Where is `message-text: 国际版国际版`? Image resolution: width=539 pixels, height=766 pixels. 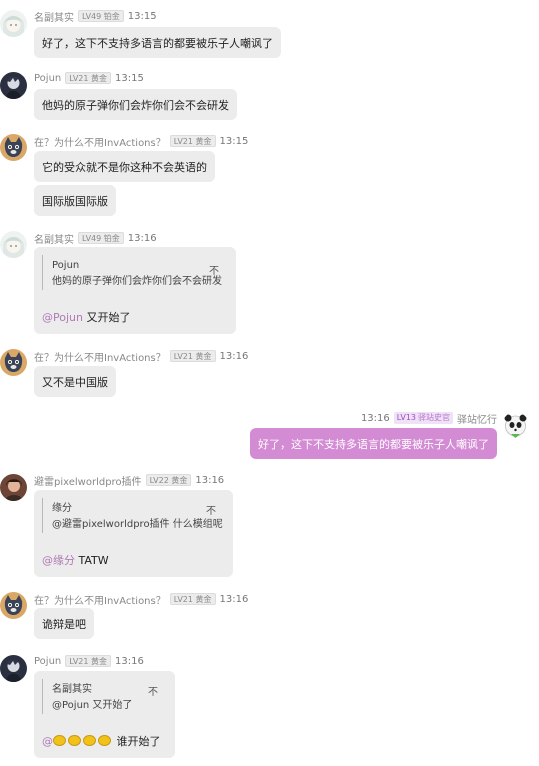 message-text: 国际版国际版 is located at coordinates (75, 201).